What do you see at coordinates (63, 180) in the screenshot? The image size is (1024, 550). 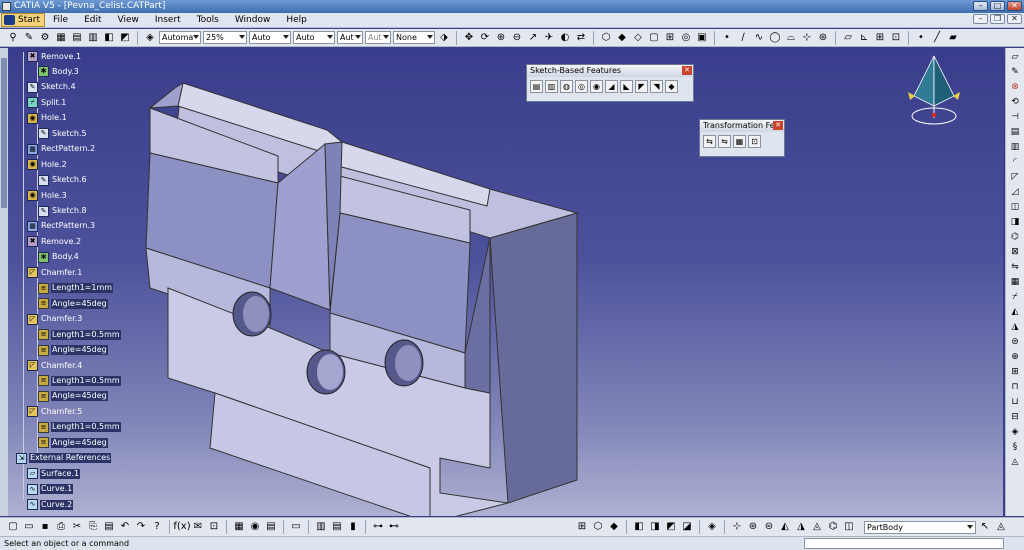 I see `tree-node: ✎ Sketch.6` at bounding box center [63, 180].